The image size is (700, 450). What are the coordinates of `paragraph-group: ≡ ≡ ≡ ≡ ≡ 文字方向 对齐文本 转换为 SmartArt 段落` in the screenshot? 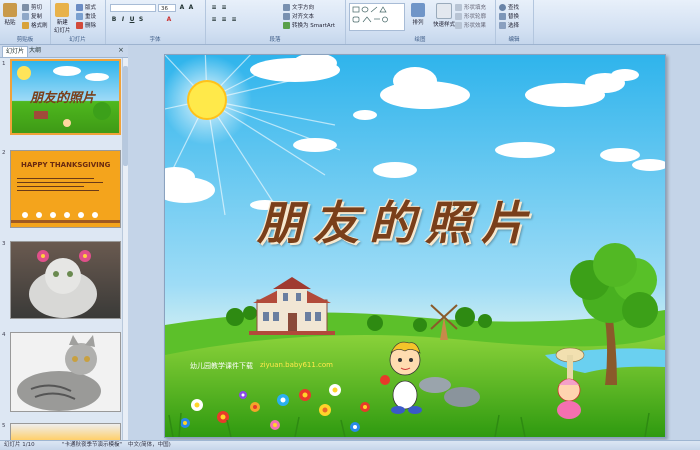 It's located at (275, 22).